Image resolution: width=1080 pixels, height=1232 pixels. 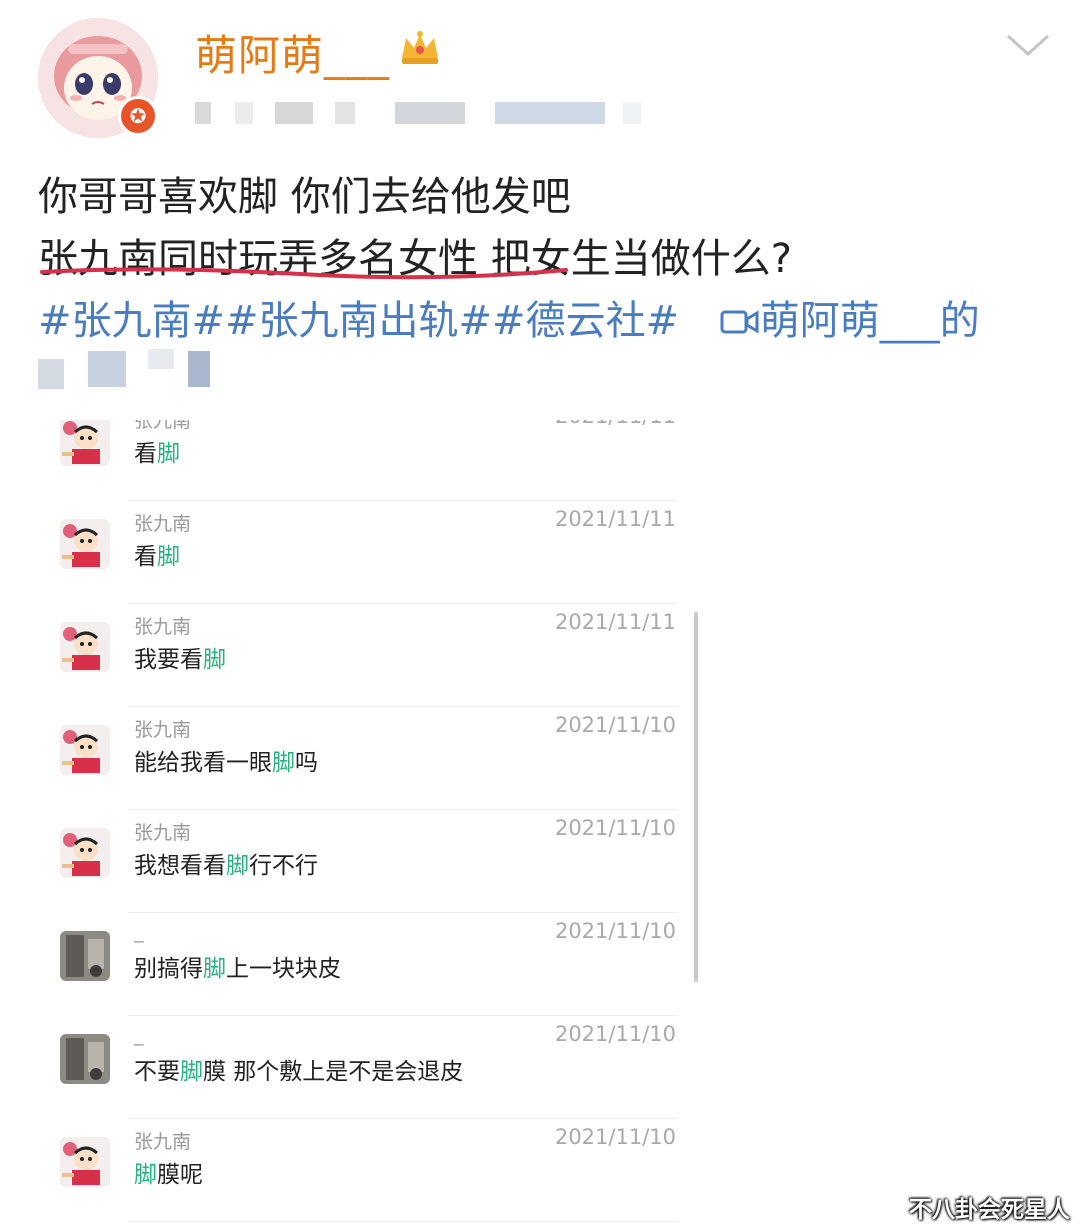 I want to click on watermark: 不八卦会死星人, so click(x=989, y=1210).